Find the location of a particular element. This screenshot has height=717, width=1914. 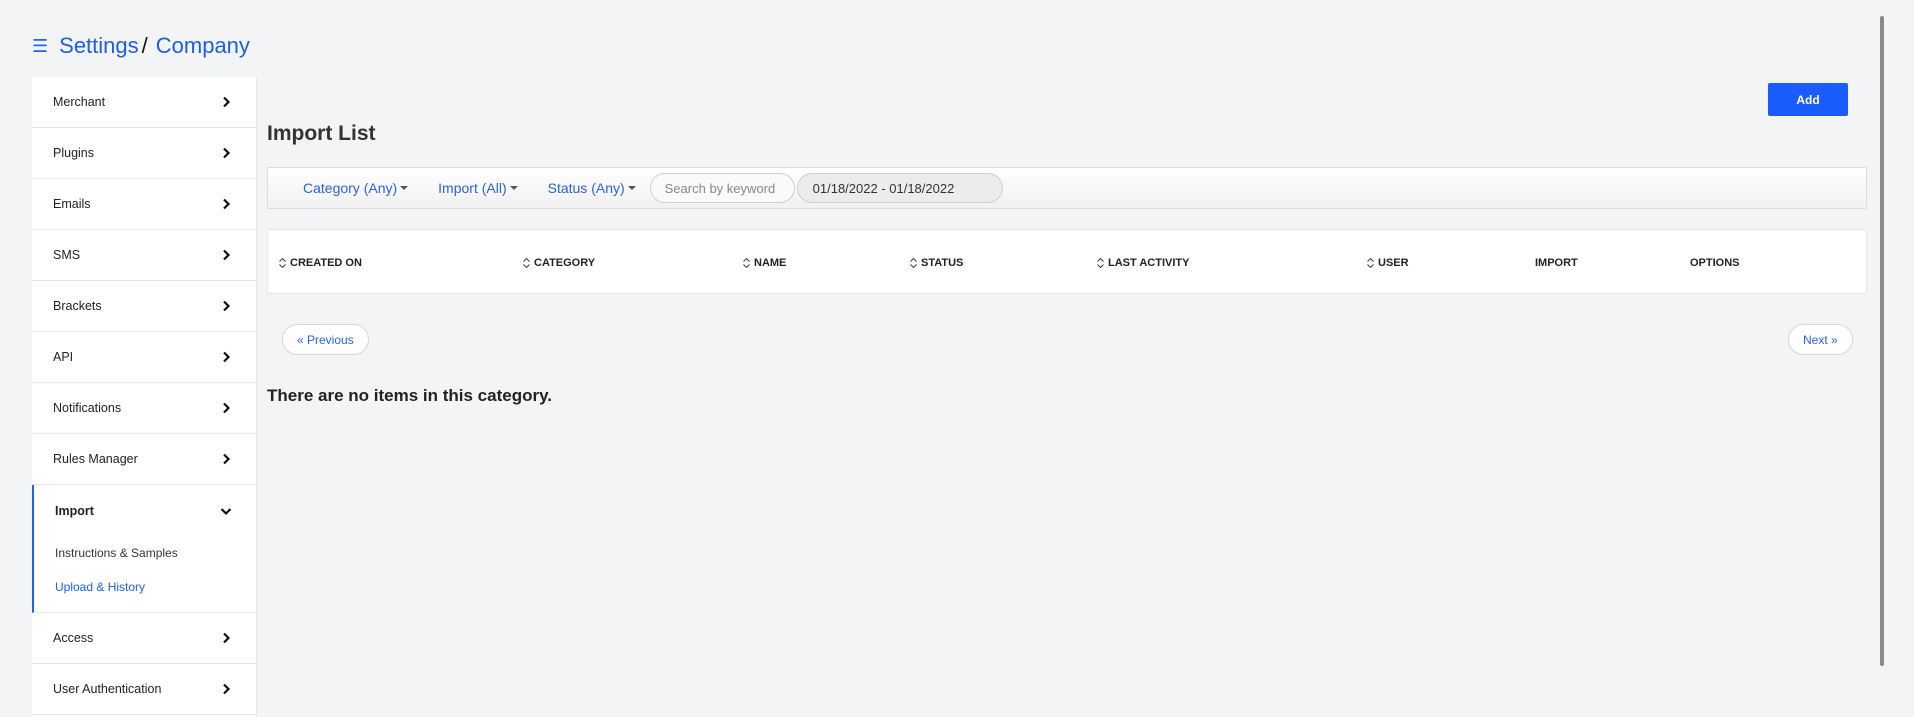

sidebar-item-rules-manager: Rules Manager is located at coordinates (144, 459).